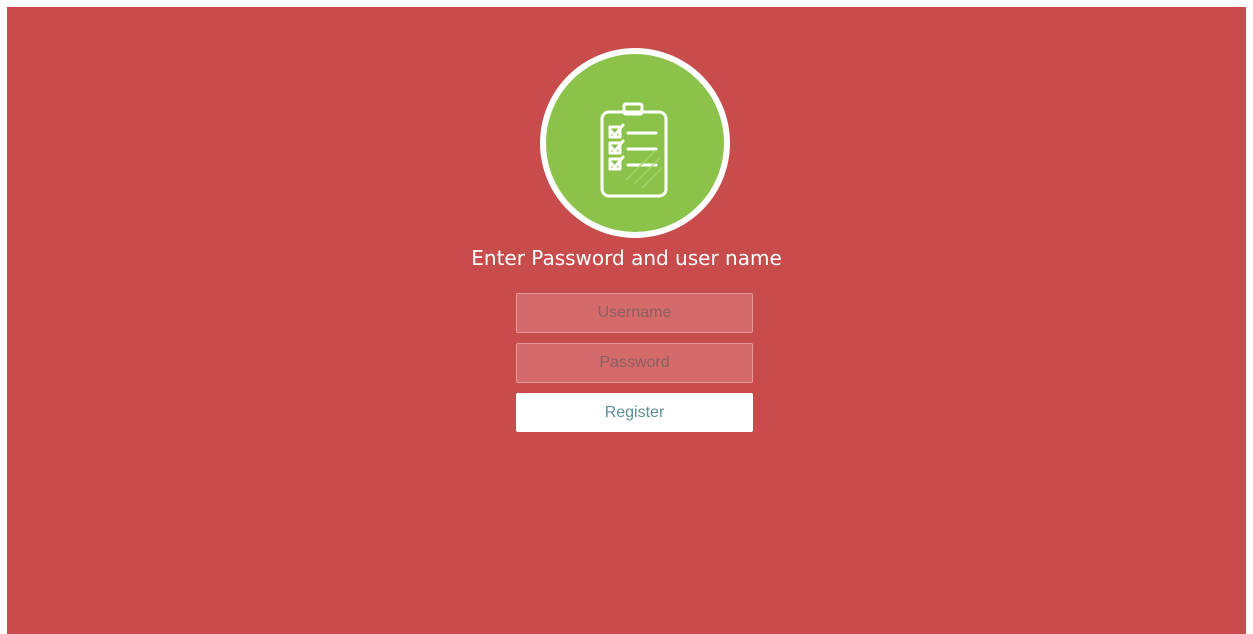  What do you see at coordinates (634, 150) in the screenshot?
I see `clipboard-checklist-icon` at bounding box center [634, 150].